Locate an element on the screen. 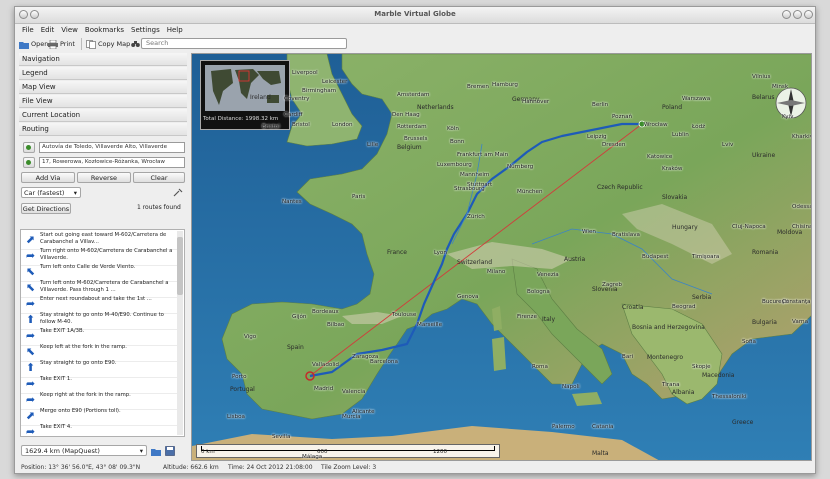 This screenshot has height=479, width=830. city-label: Birmingham is located at coordinates (319, 91).